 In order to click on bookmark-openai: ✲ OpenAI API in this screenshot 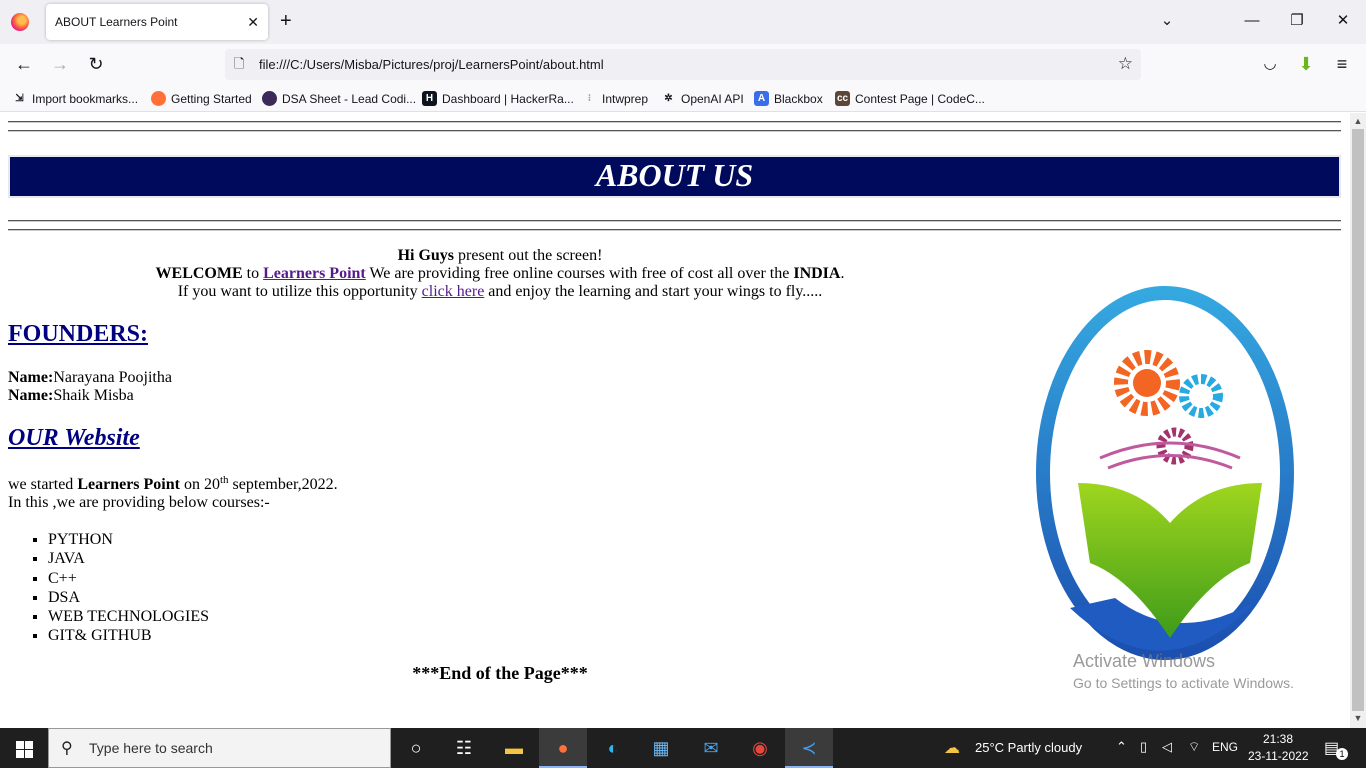, I will do `click(702, 98)`.